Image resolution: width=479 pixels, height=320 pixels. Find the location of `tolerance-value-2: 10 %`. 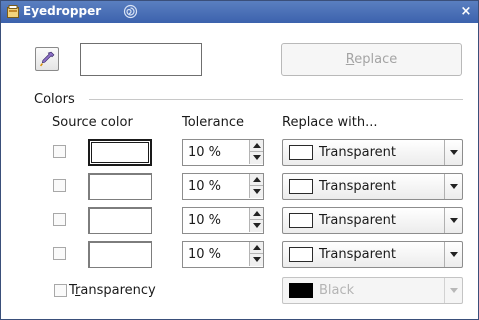

tolerance-value-2: 10 % is located at coordinates (205, 186).